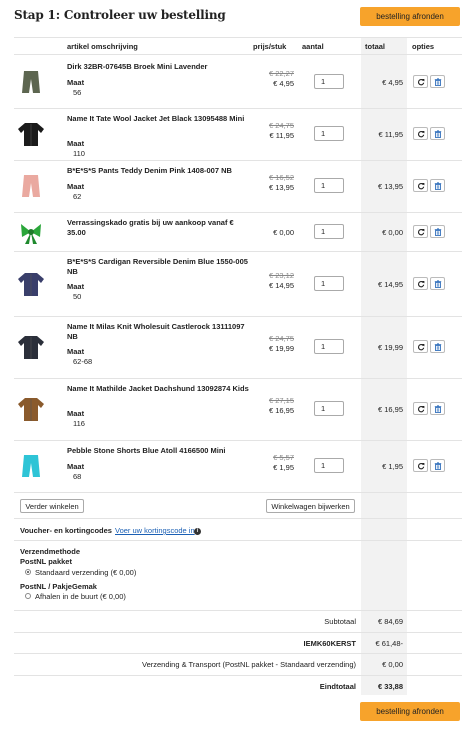 Image resolution: width=475 pixels, height=732 pixels. I want to click on shipping-group-pakjegemak: PostNL / PakjeGemak, so click(58, 586).